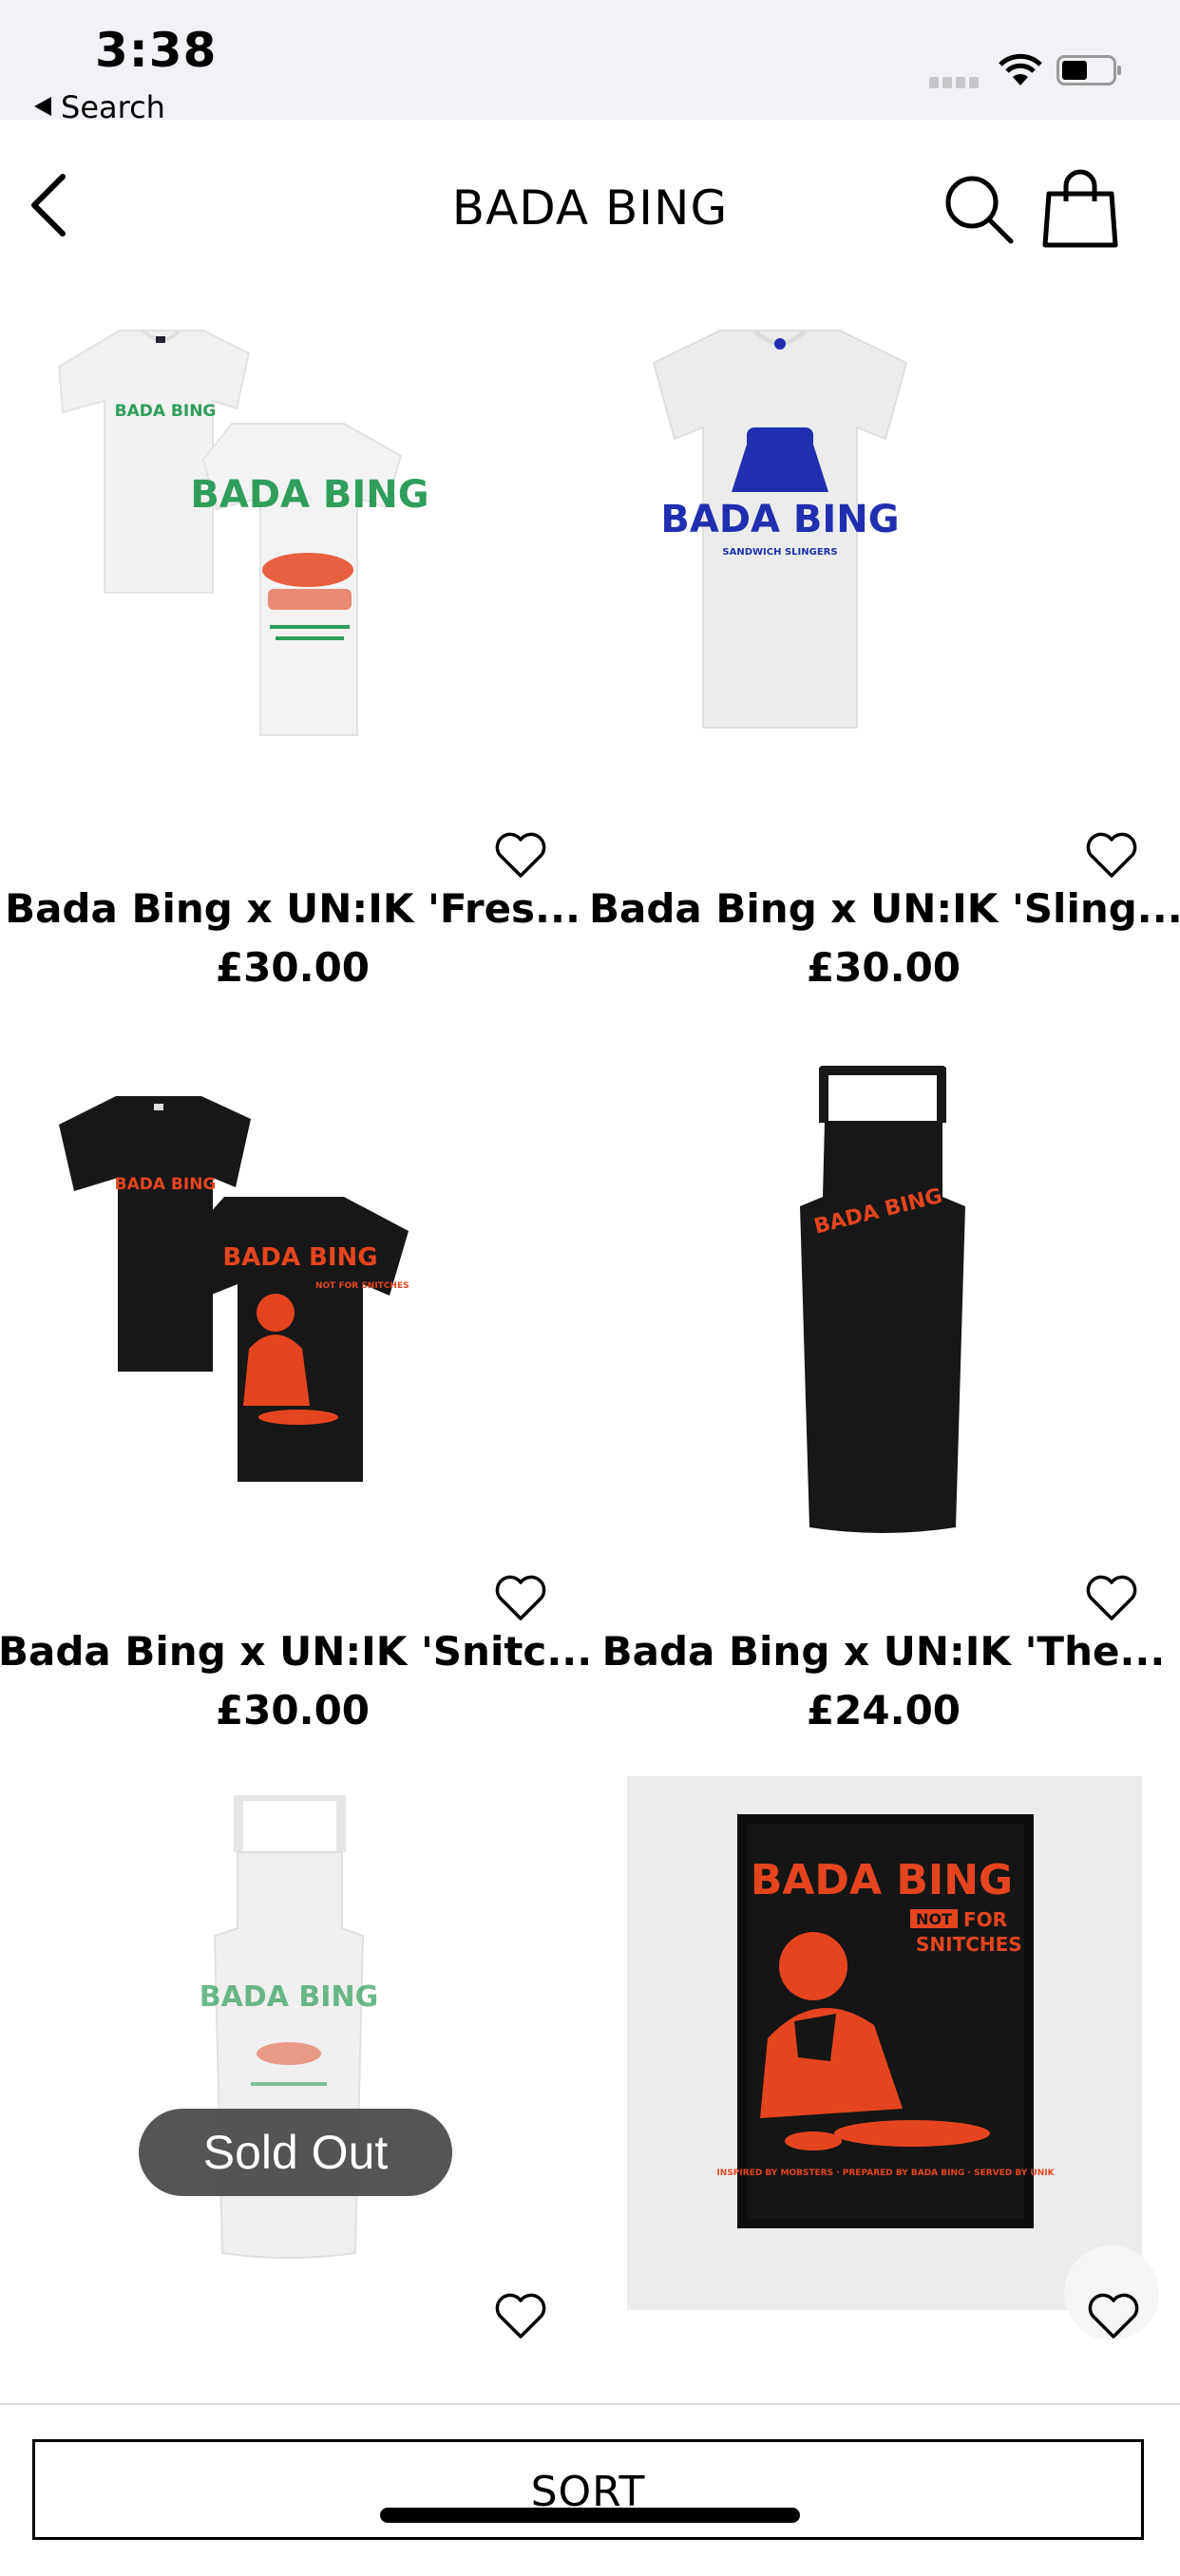  I want to click on svg-text: FOR, so click(985, 1919).